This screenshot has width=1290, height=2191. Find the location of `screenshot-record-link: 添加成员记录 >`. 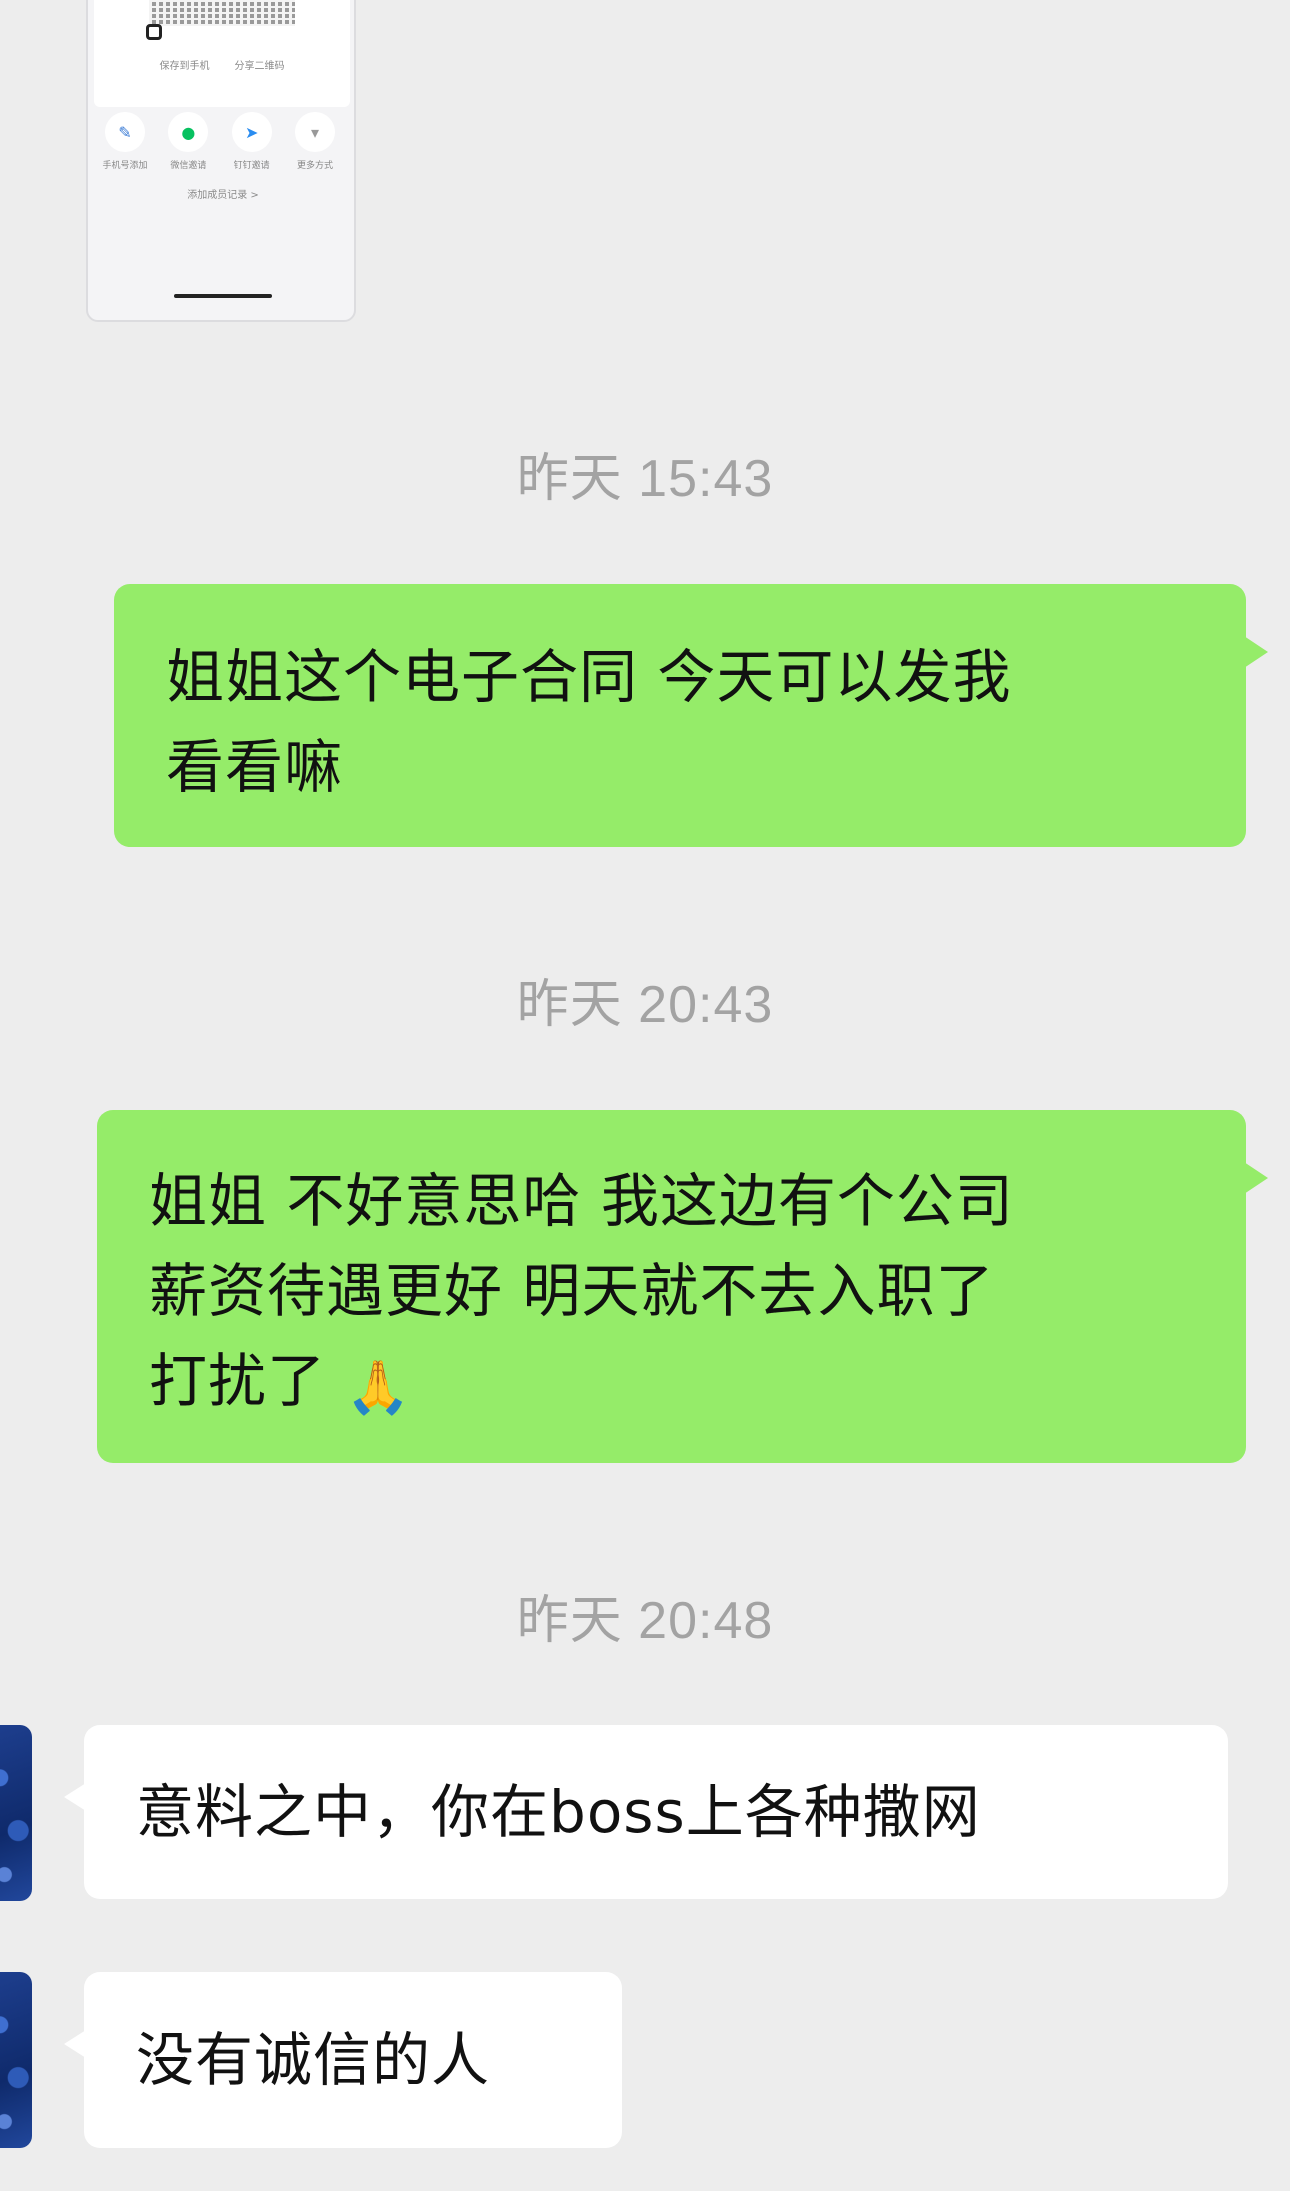

screenshot-record-link: 添加成员记录 > is located at coordinates (223, 195).